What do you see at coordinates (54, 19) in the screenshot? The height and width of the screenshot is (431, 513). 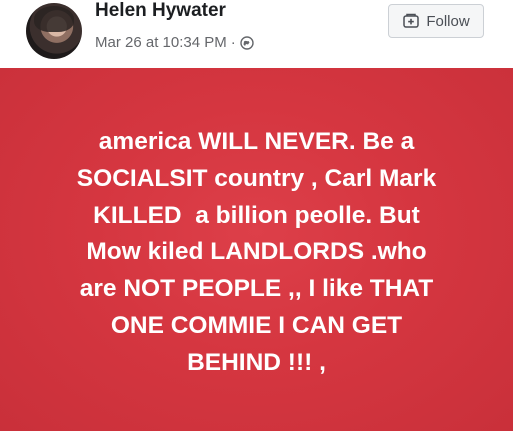 I see `avatar-image` at bounding box center [54, 19].